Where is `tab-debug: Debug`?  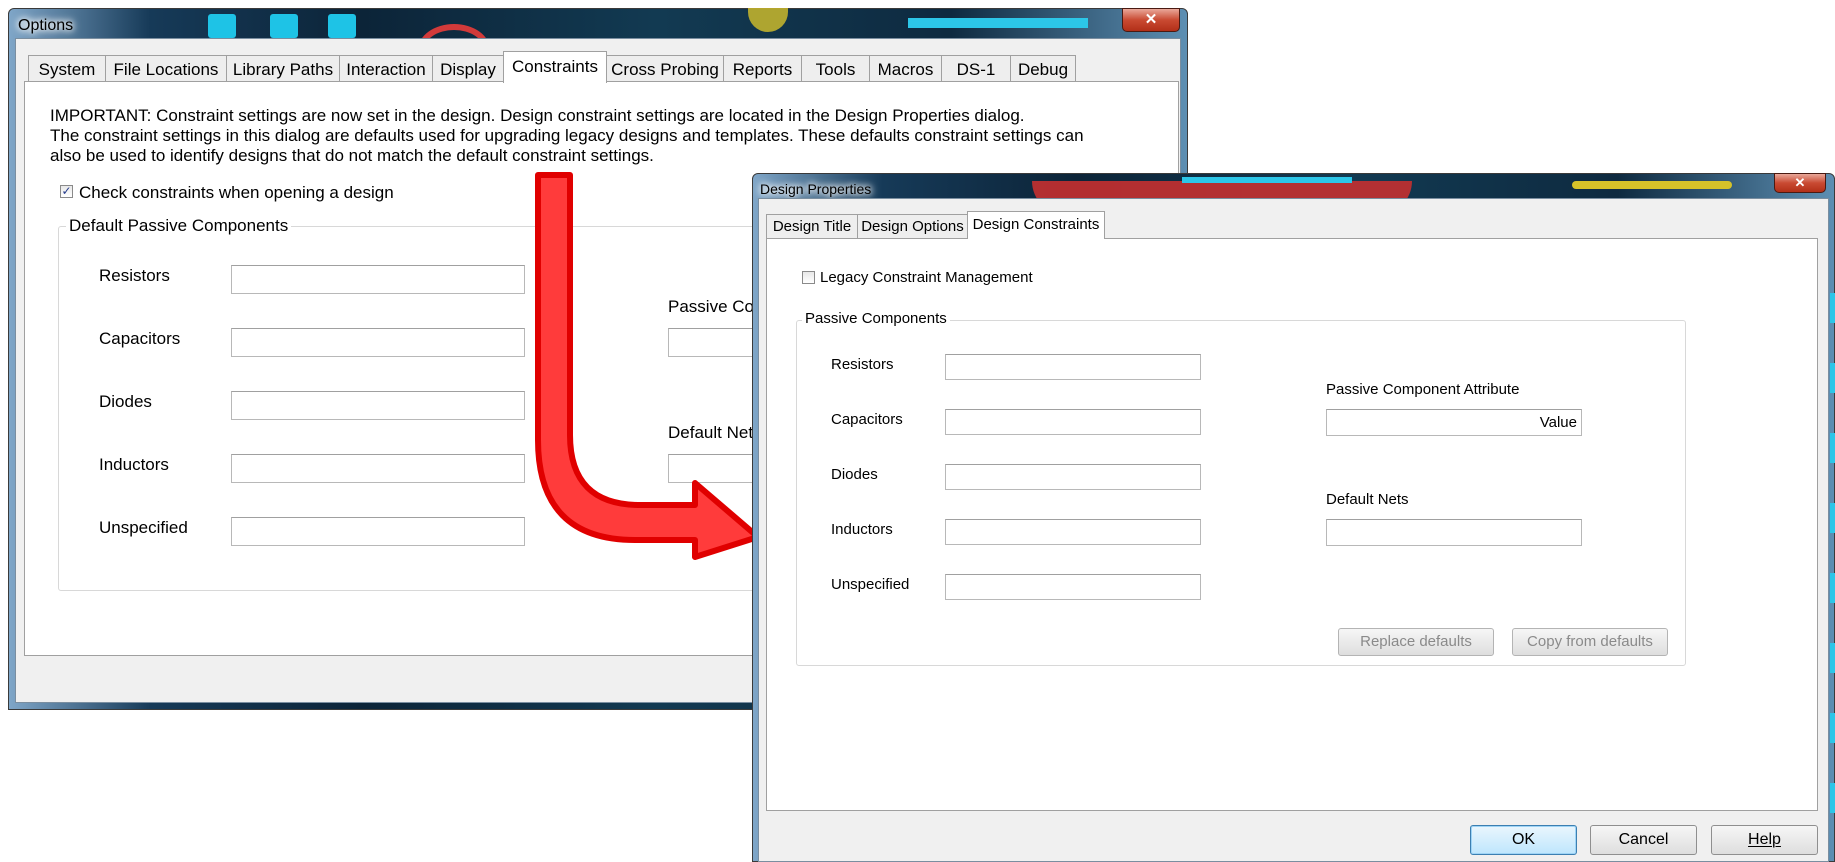
tab-debug: Debug is located at coordinates (1043, 68).